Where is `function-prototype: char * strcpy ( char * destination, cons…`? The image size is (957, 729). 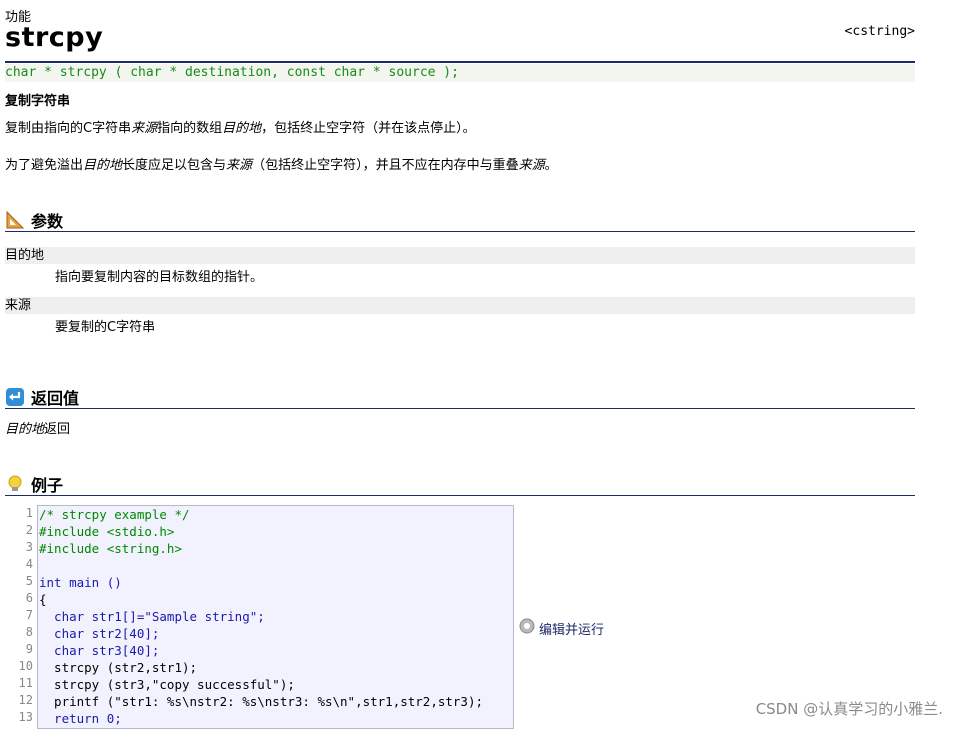 function-prototype: char * strcpy ( char * destination, cons… is located at coordinates (460, 73).